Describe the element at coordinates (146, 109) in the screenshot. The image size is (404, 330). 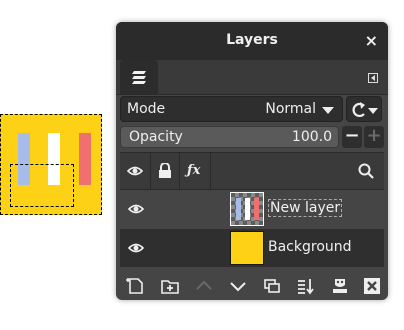
I see `mode-label: Mode` at that location.